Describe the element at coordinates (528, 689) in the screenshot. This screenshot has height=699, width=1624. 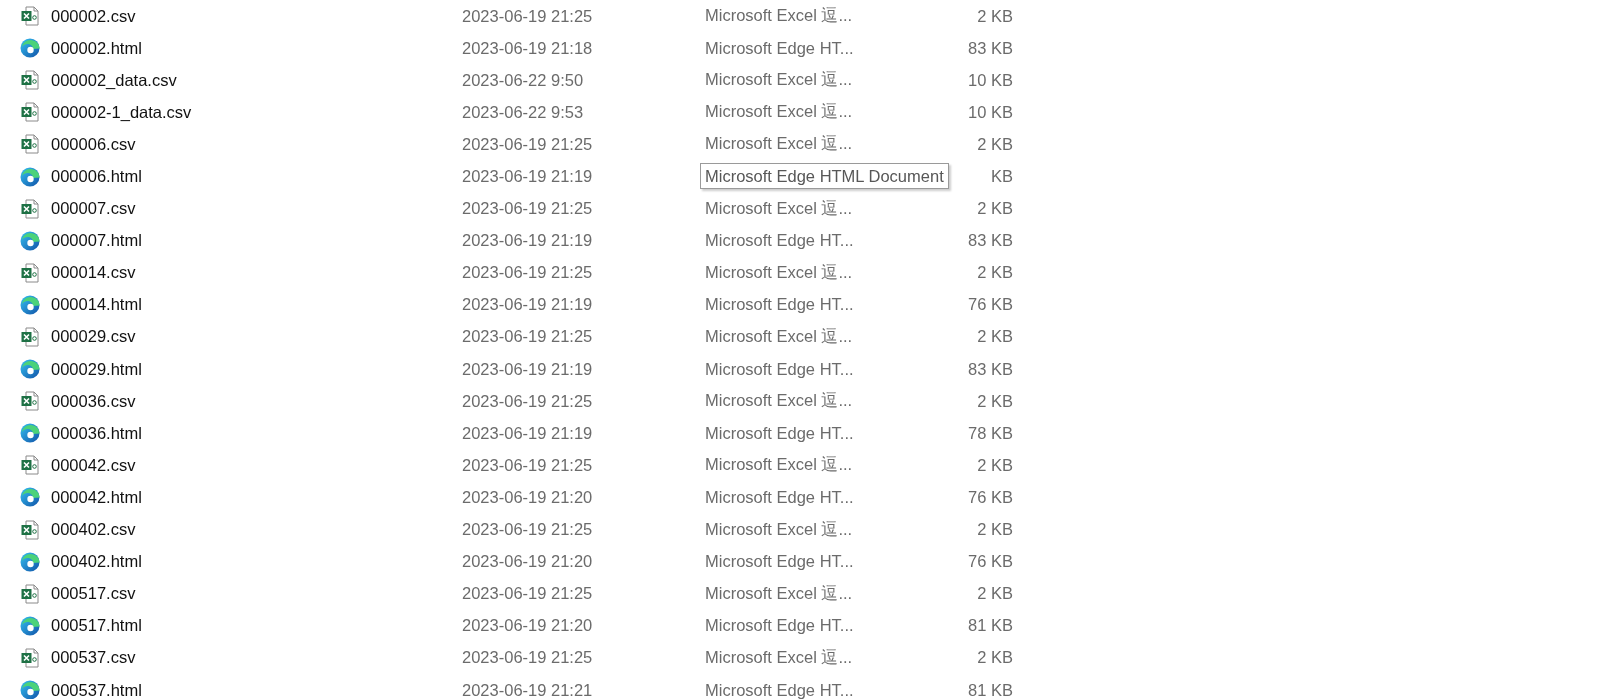
I see `modified-date: 2023-06-19 21:21` at that location.